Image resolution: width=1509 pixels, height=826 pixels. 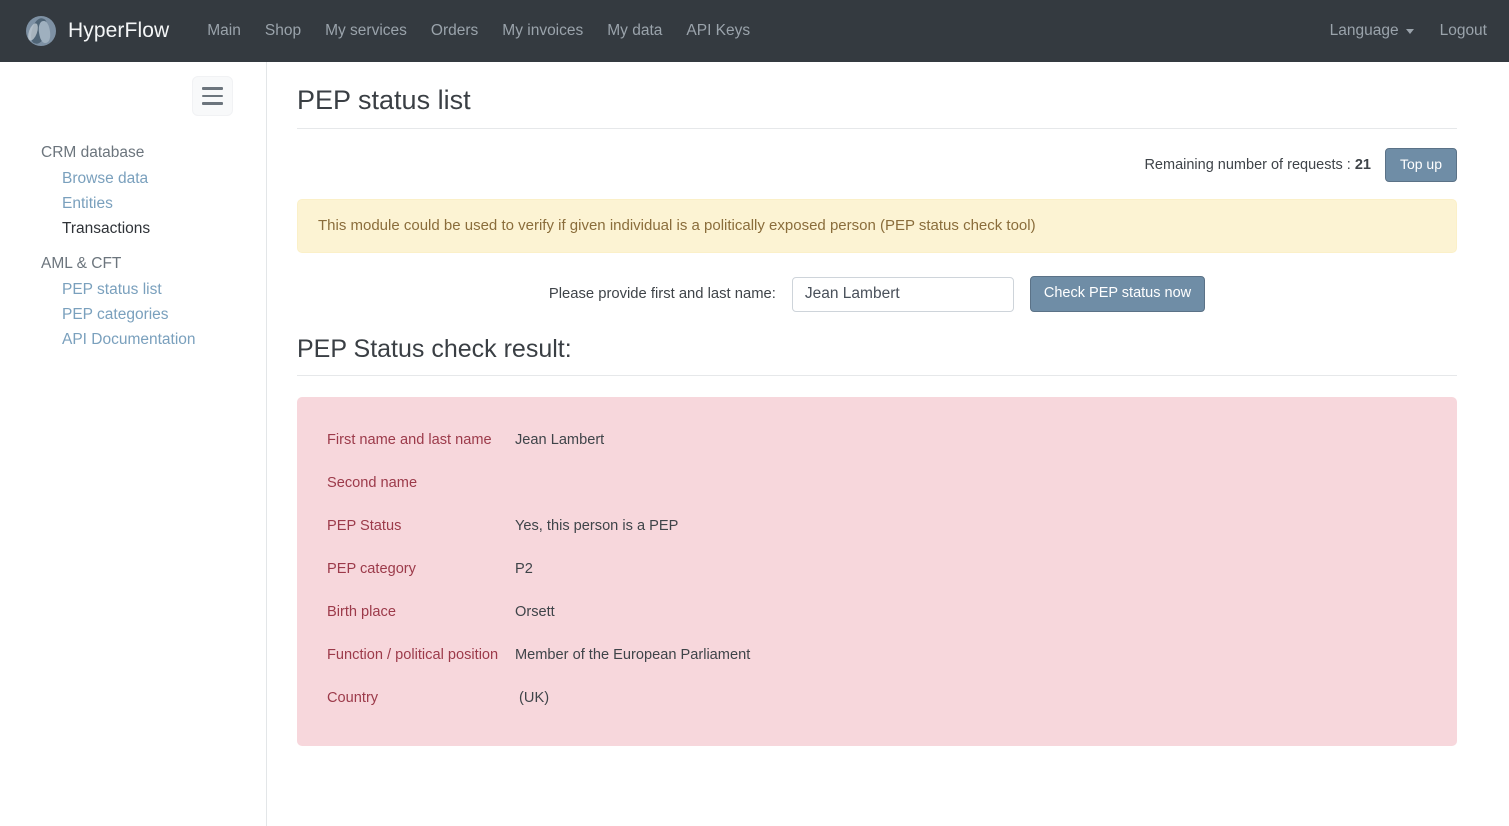 What do you see at coordinates (81, 263) in the screenshot?
I see `sidebar-group-aml-cft: AML & CFT` at bounding box center [81, 263].